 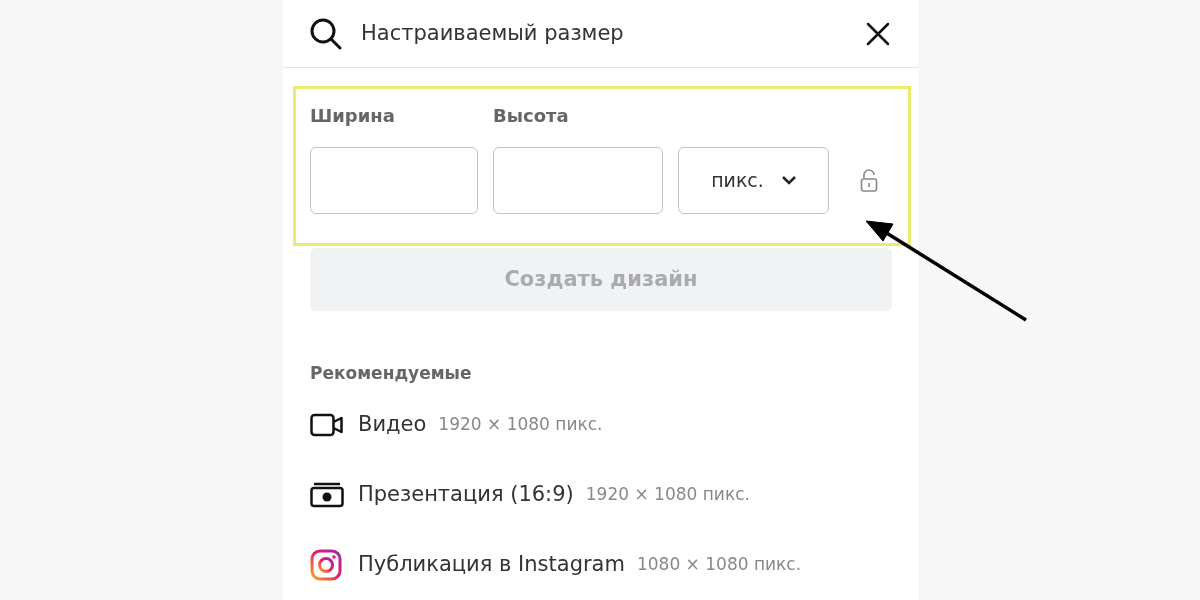 What do you see at coordinates (394, 180) in the screenshot?
I see `width-input` at bounding box center [394, 180].